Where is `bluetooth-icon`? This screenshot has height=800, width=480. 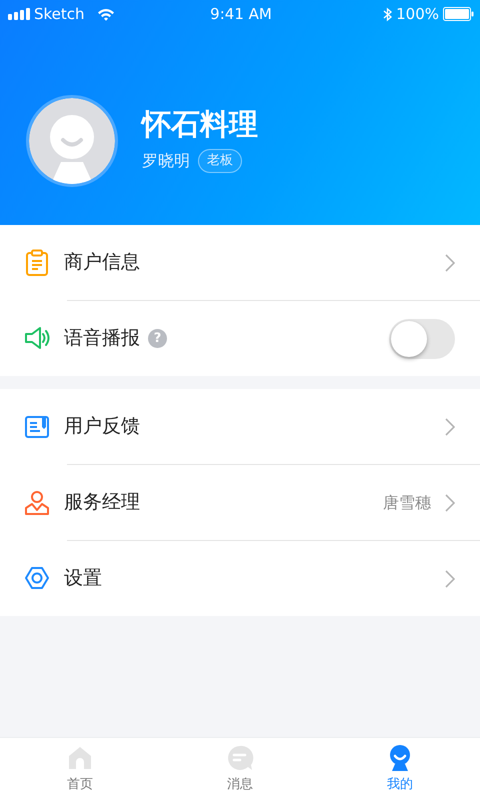
bluetooth-icon is located at coordinates (387, 14).